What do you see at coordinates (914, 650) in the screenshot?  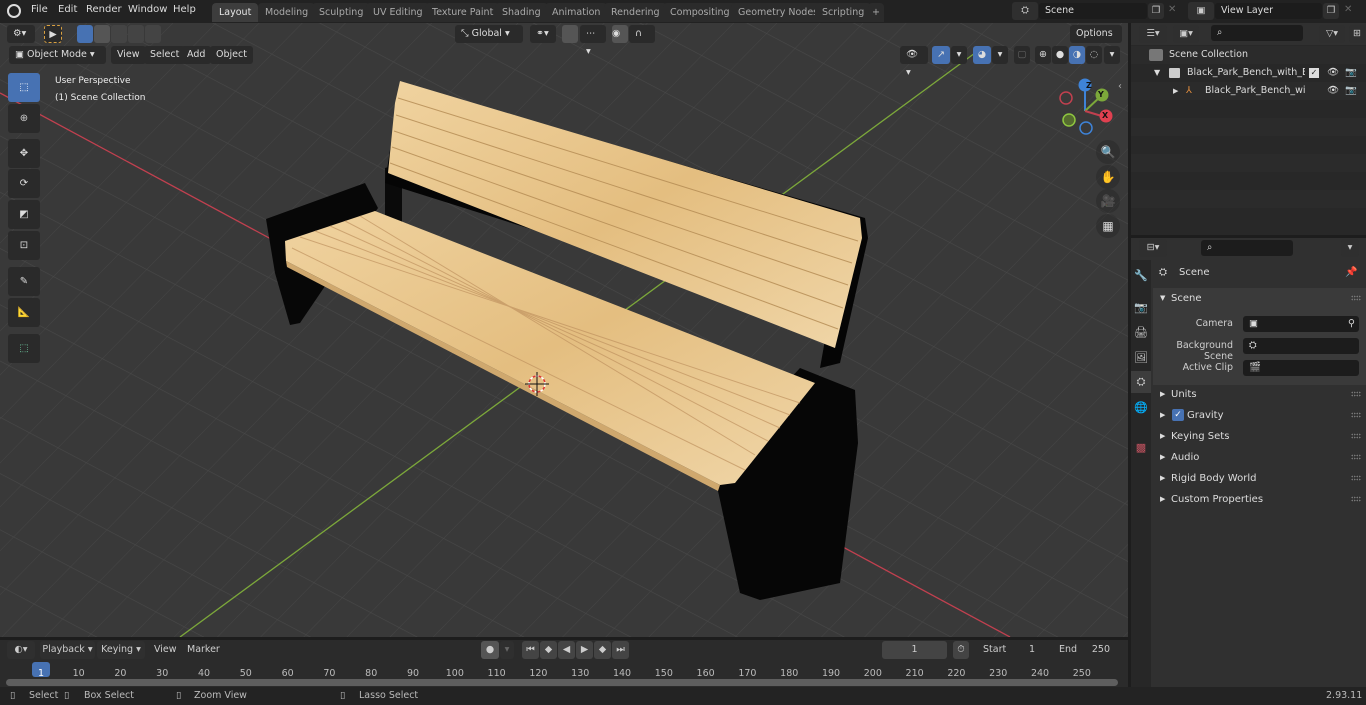 I see `current-frame-field: 1` at bounding box center [914, 650].